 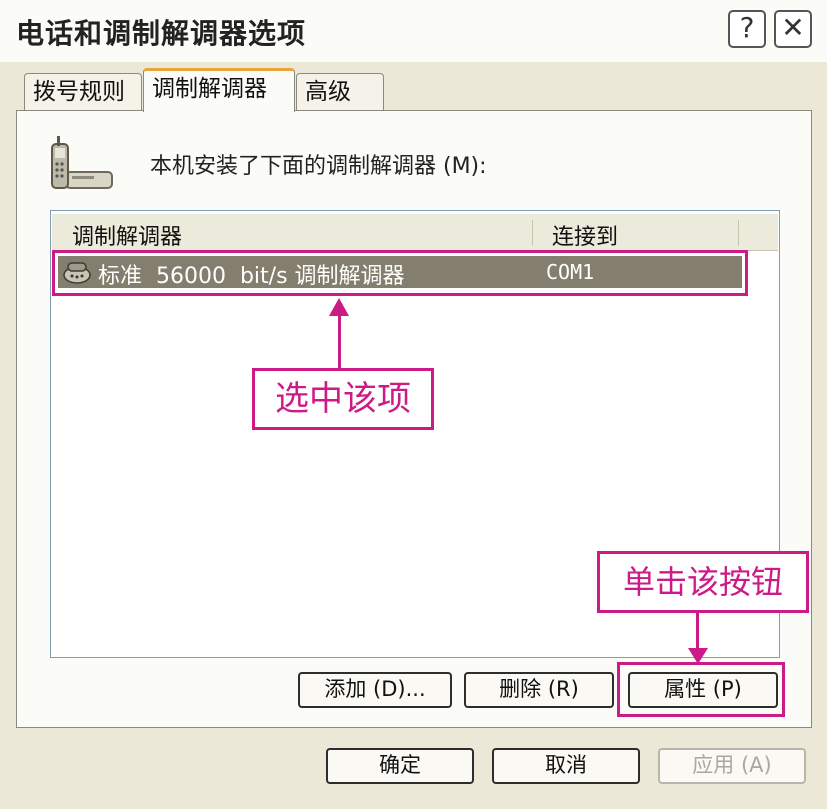 What do you see at coordinates (318, 166) in the screenshot?
I see `modem-list-label: 本机安装了下面的调制解调器 (M):` at bounding box center [318, 166].